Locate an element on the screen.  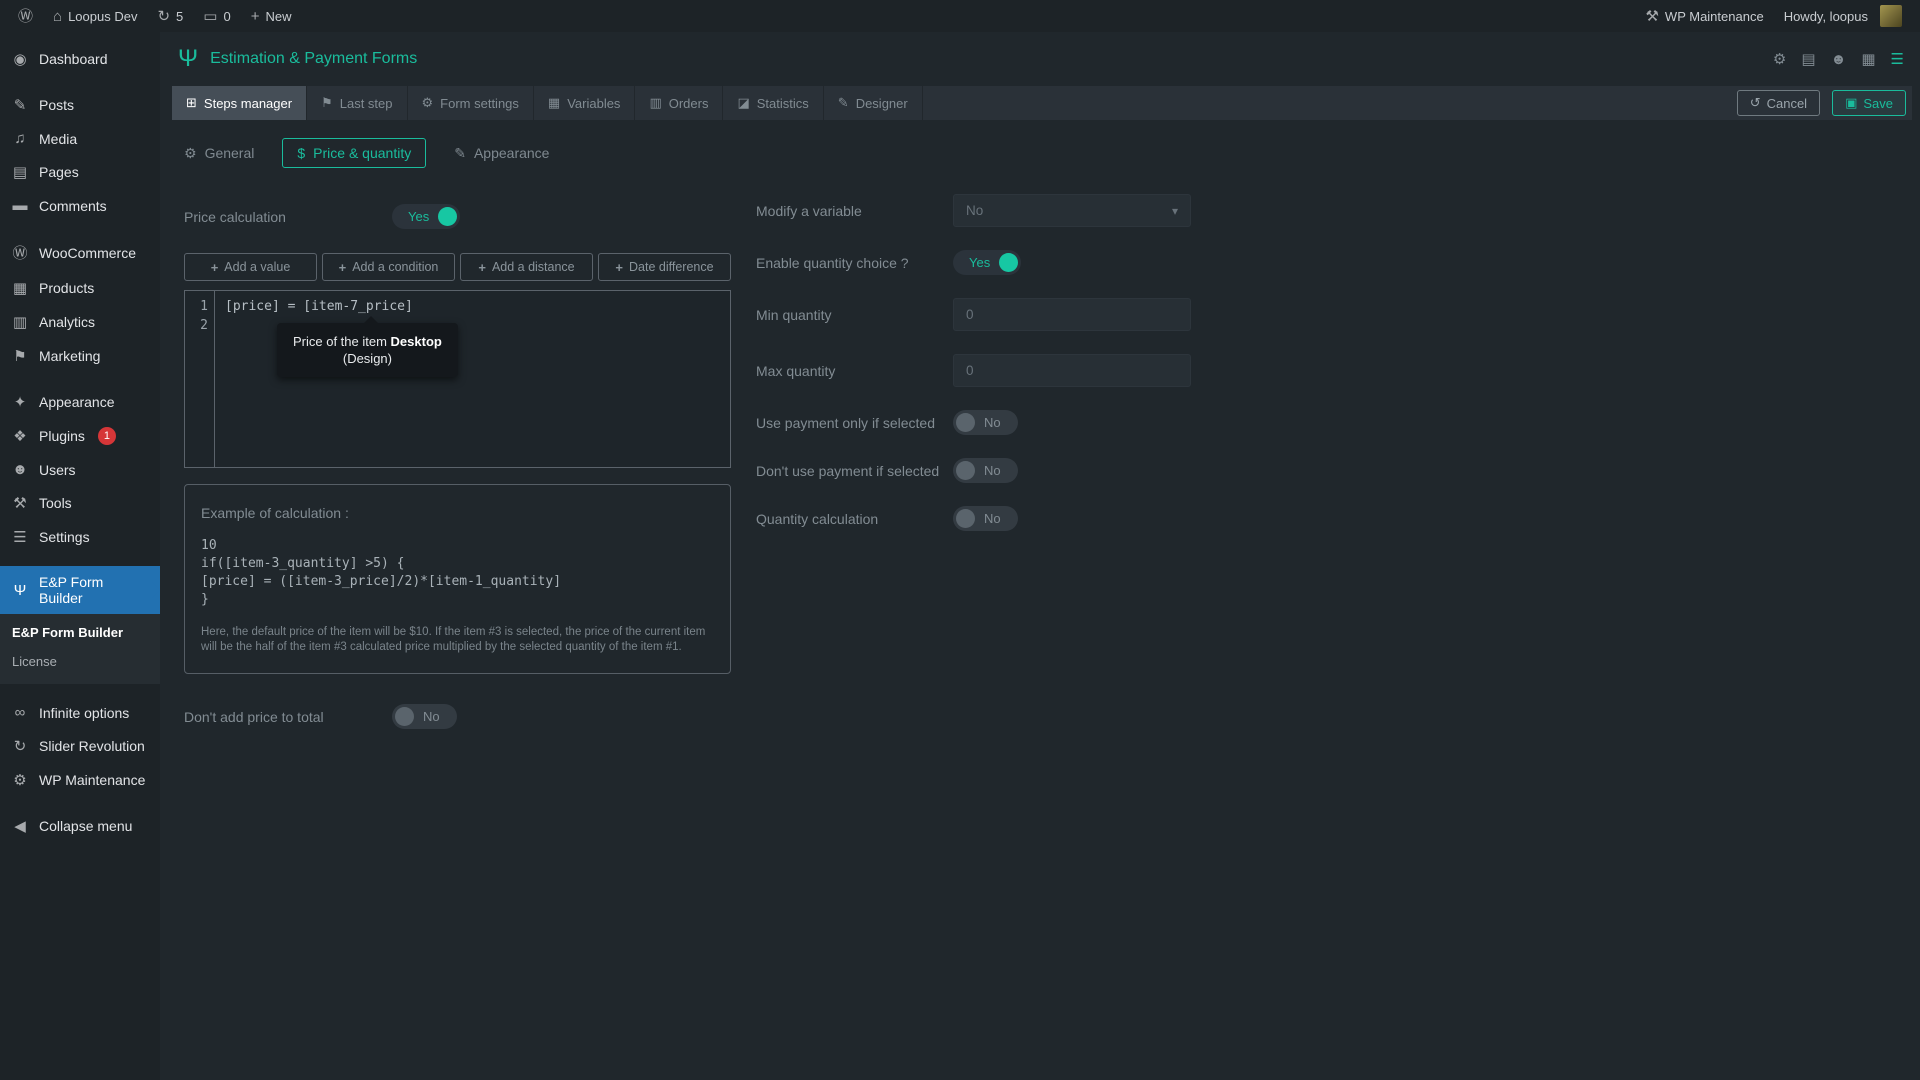
account-menu: Howdy, loopus is located at coordinates (1843, 16).